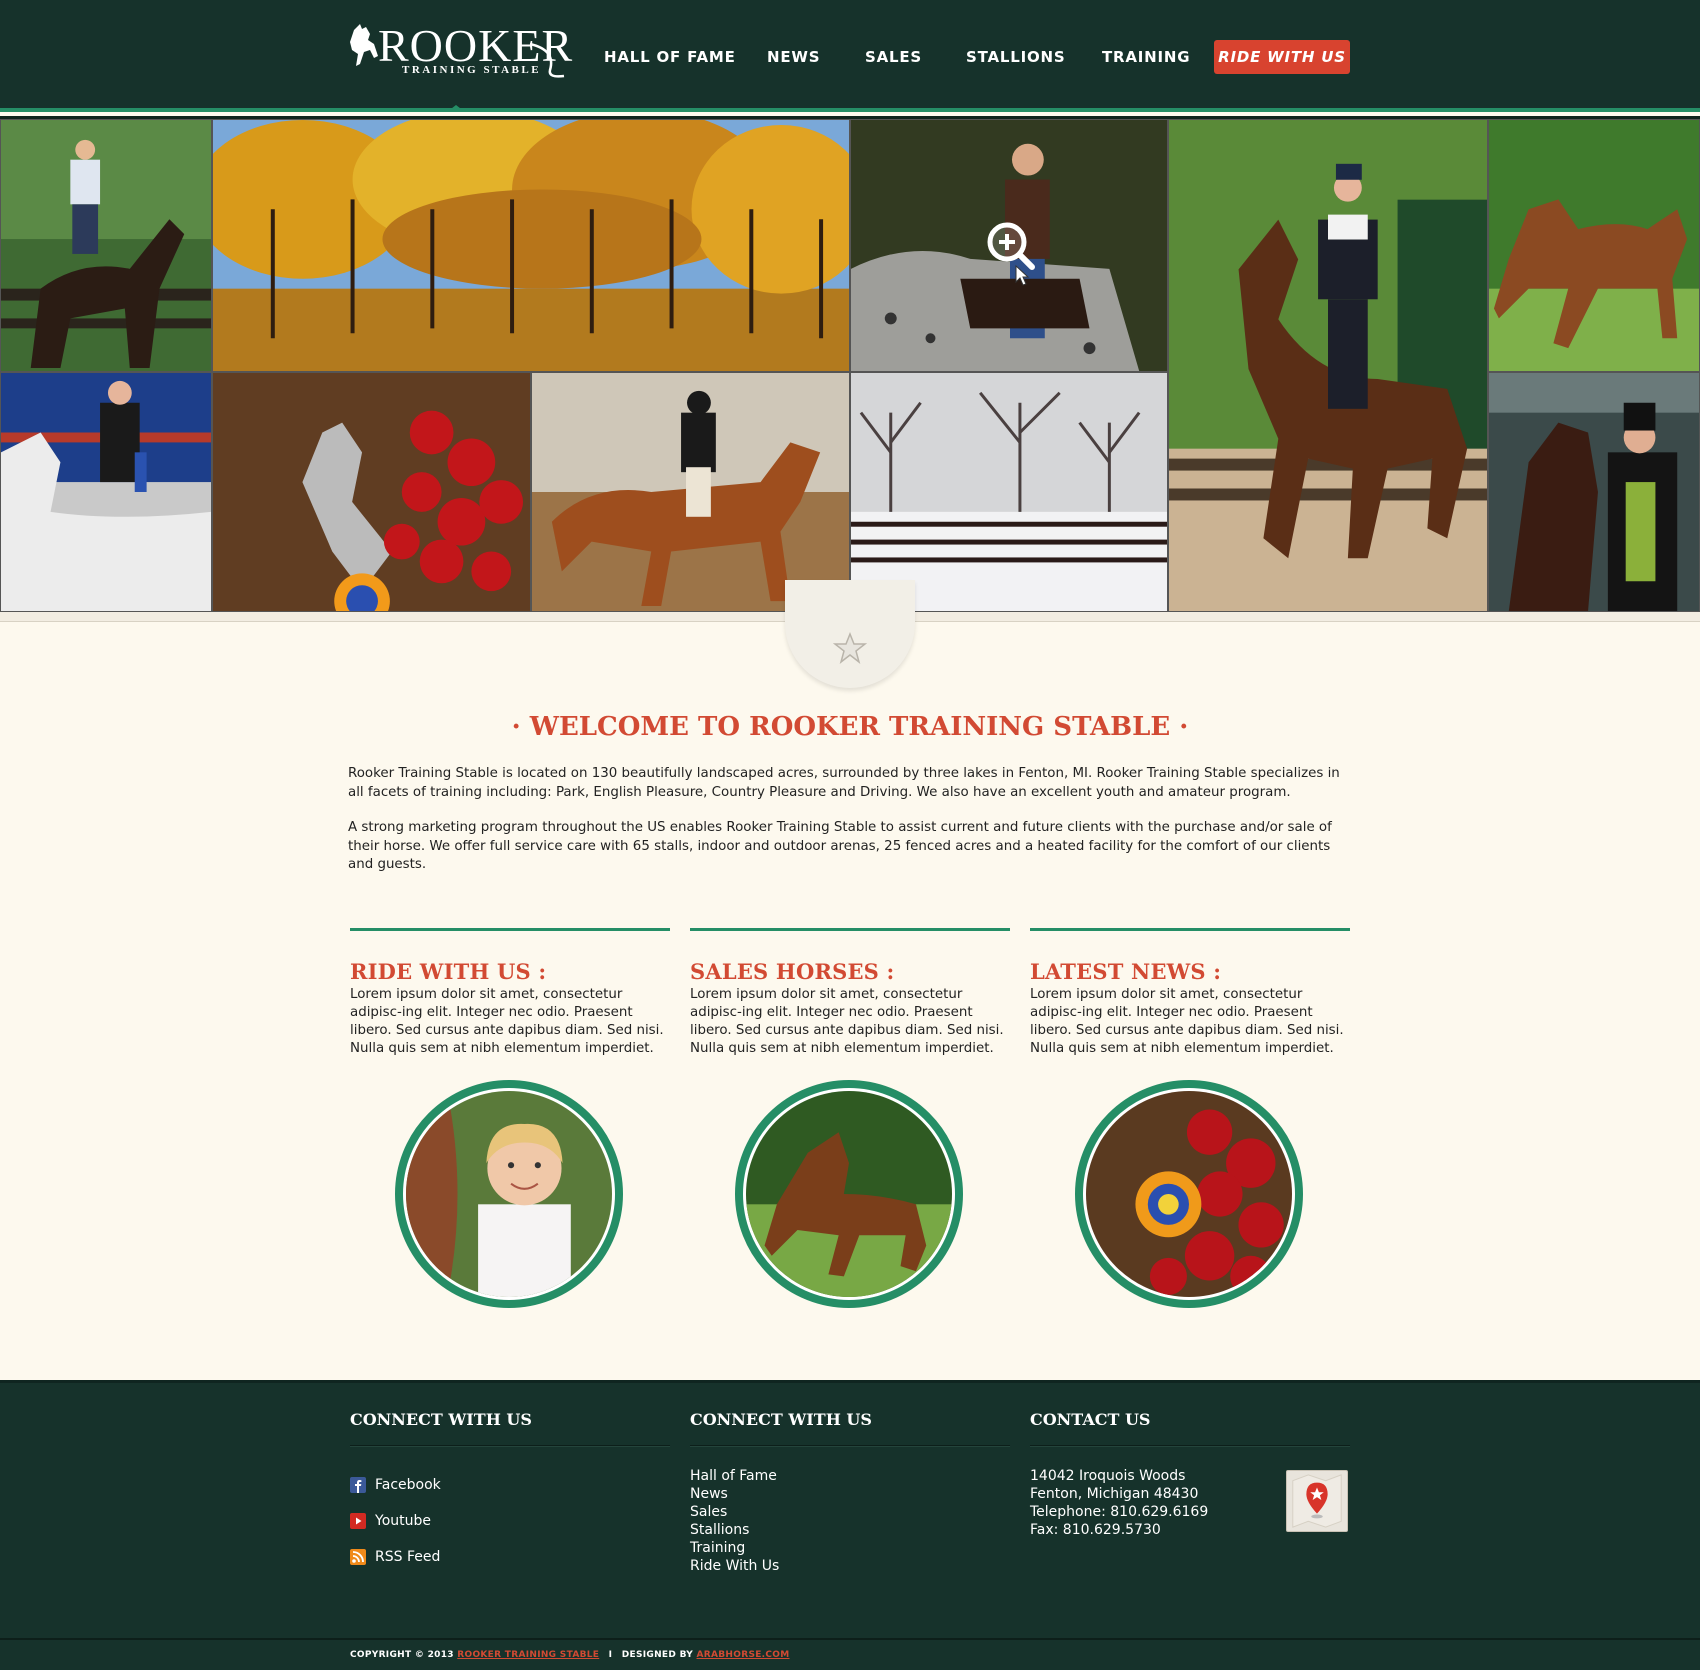 The width and height of the screenshot is (1700, 1670). I want to click on copyright-company-link: ROOKER TRAINING STABLE, so click(528, 1655).